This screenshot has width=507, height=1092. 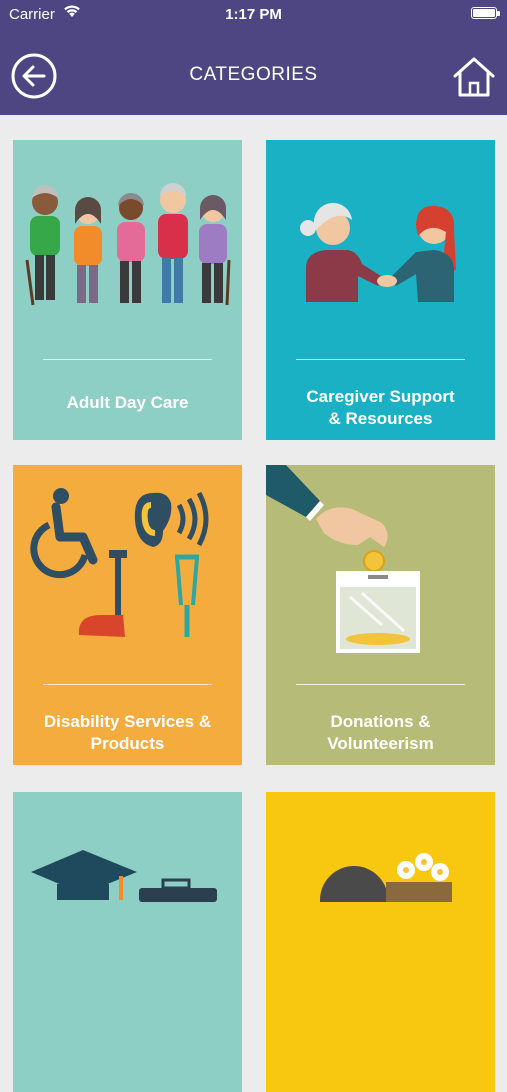 What do you see at coordinates (128, 244) in the screenshot?
I see `seniors-group-icon` at bounding box center [128, 244].